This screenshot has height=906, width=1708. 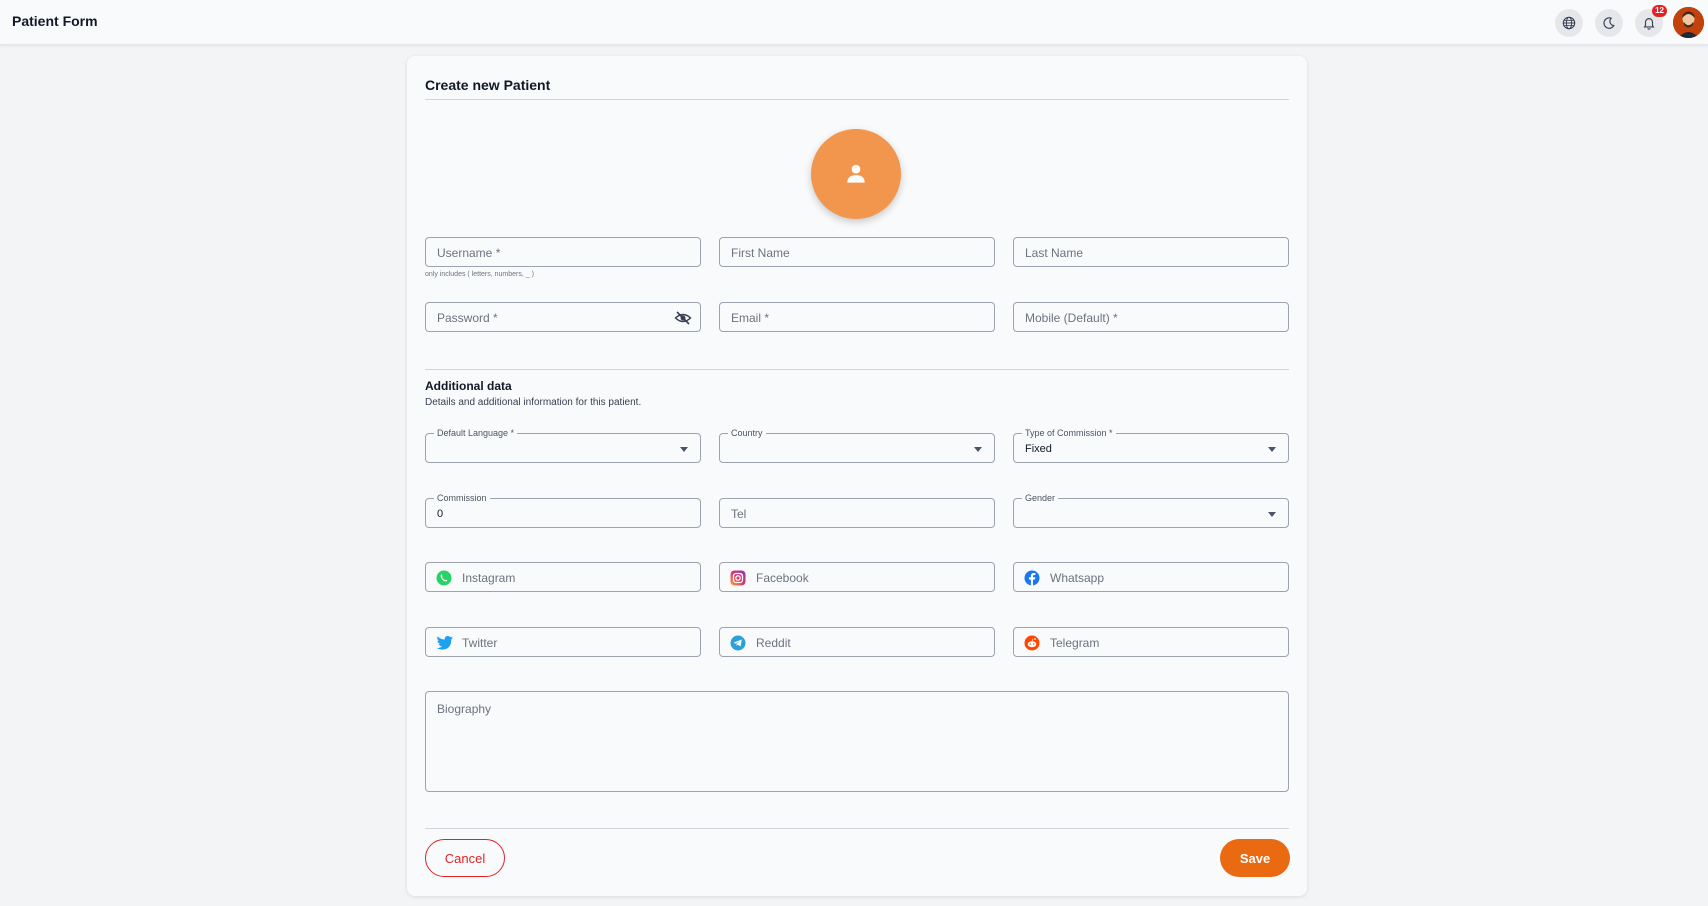 I want to click on default-language-select: Default Language *, so click(x=563, y=445).